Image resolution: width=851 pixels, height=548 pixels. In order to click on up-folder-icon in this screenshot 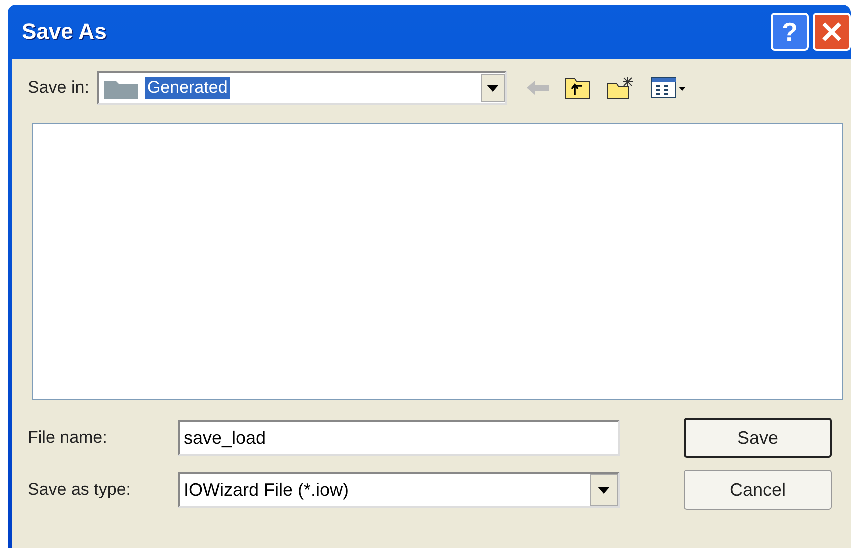, I will do `click(578, 88)`.